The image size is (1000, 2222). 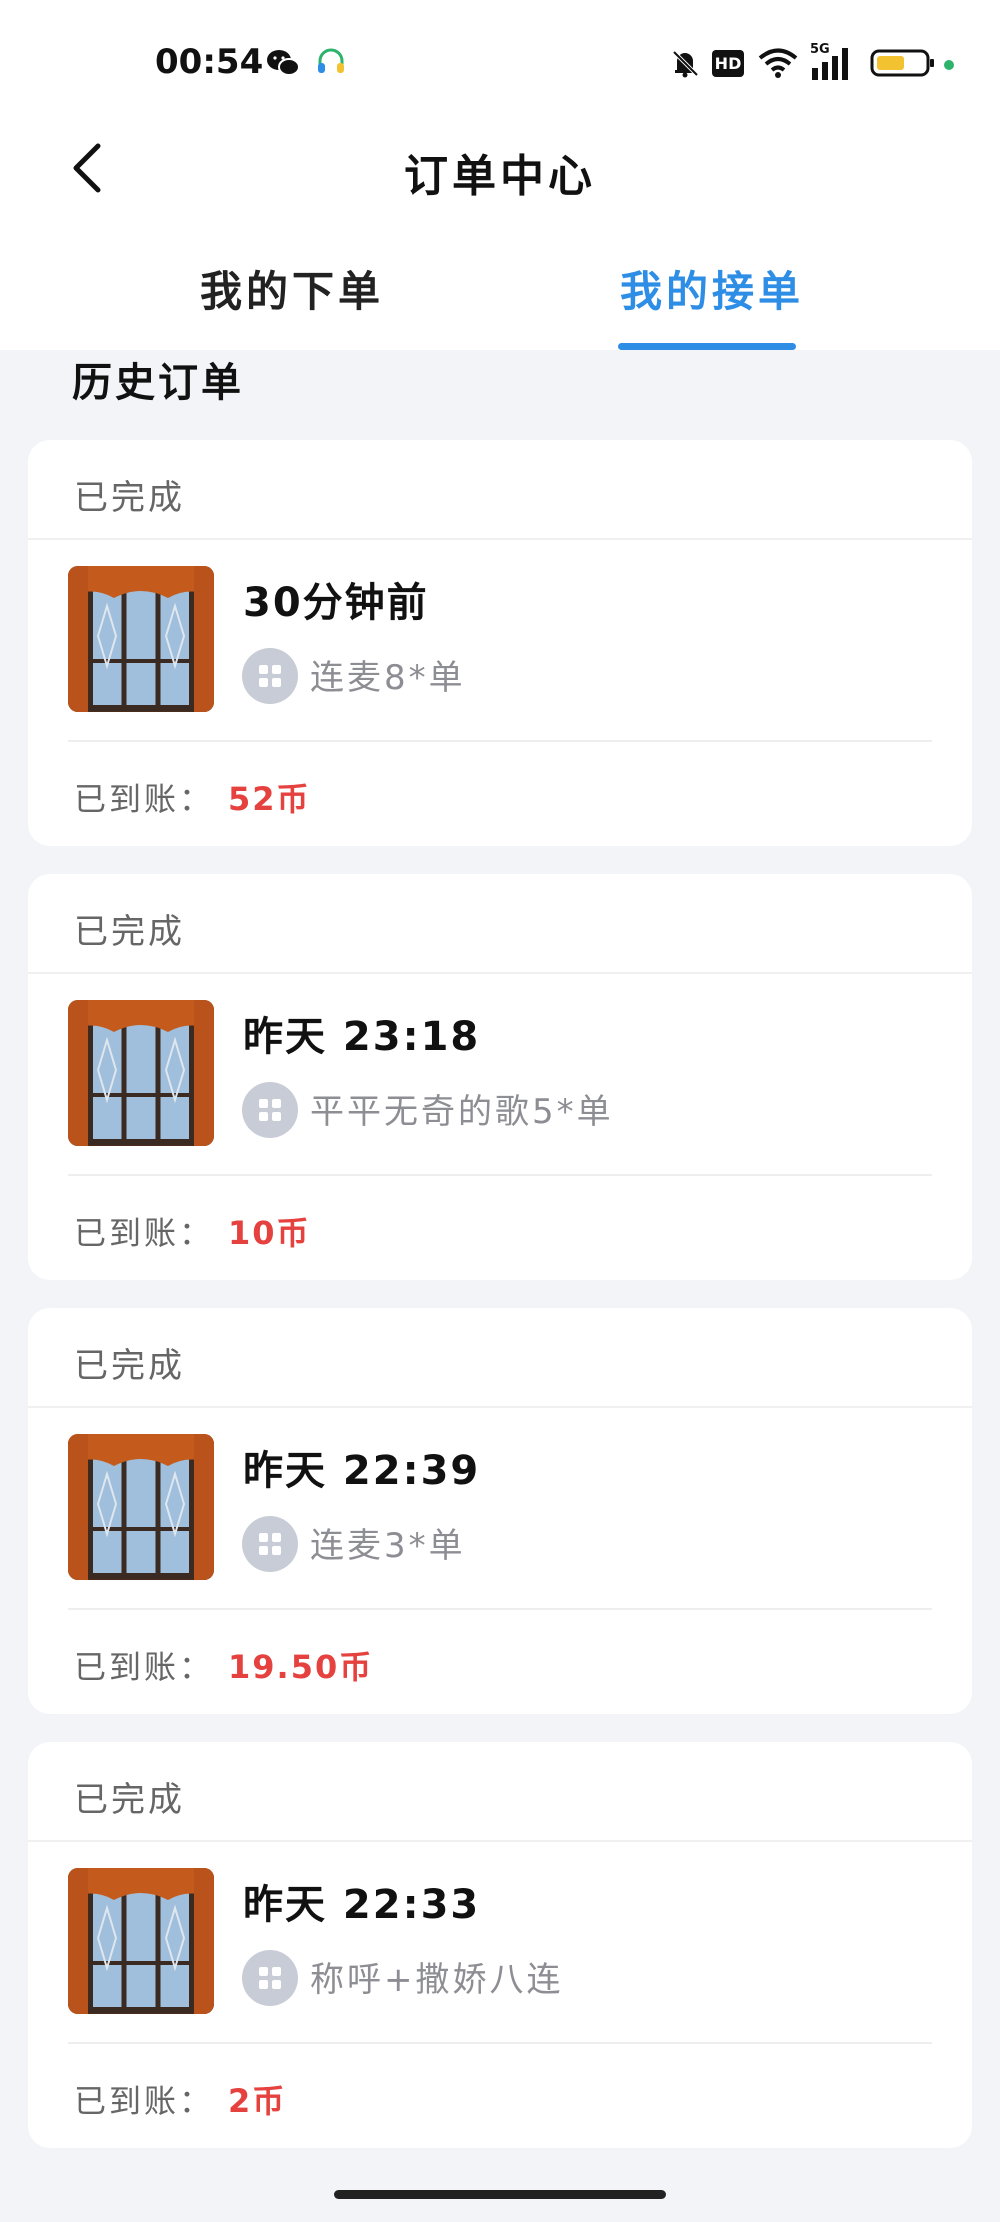 I want to click on paid-amount: 52币, so click(x=269, y=799).